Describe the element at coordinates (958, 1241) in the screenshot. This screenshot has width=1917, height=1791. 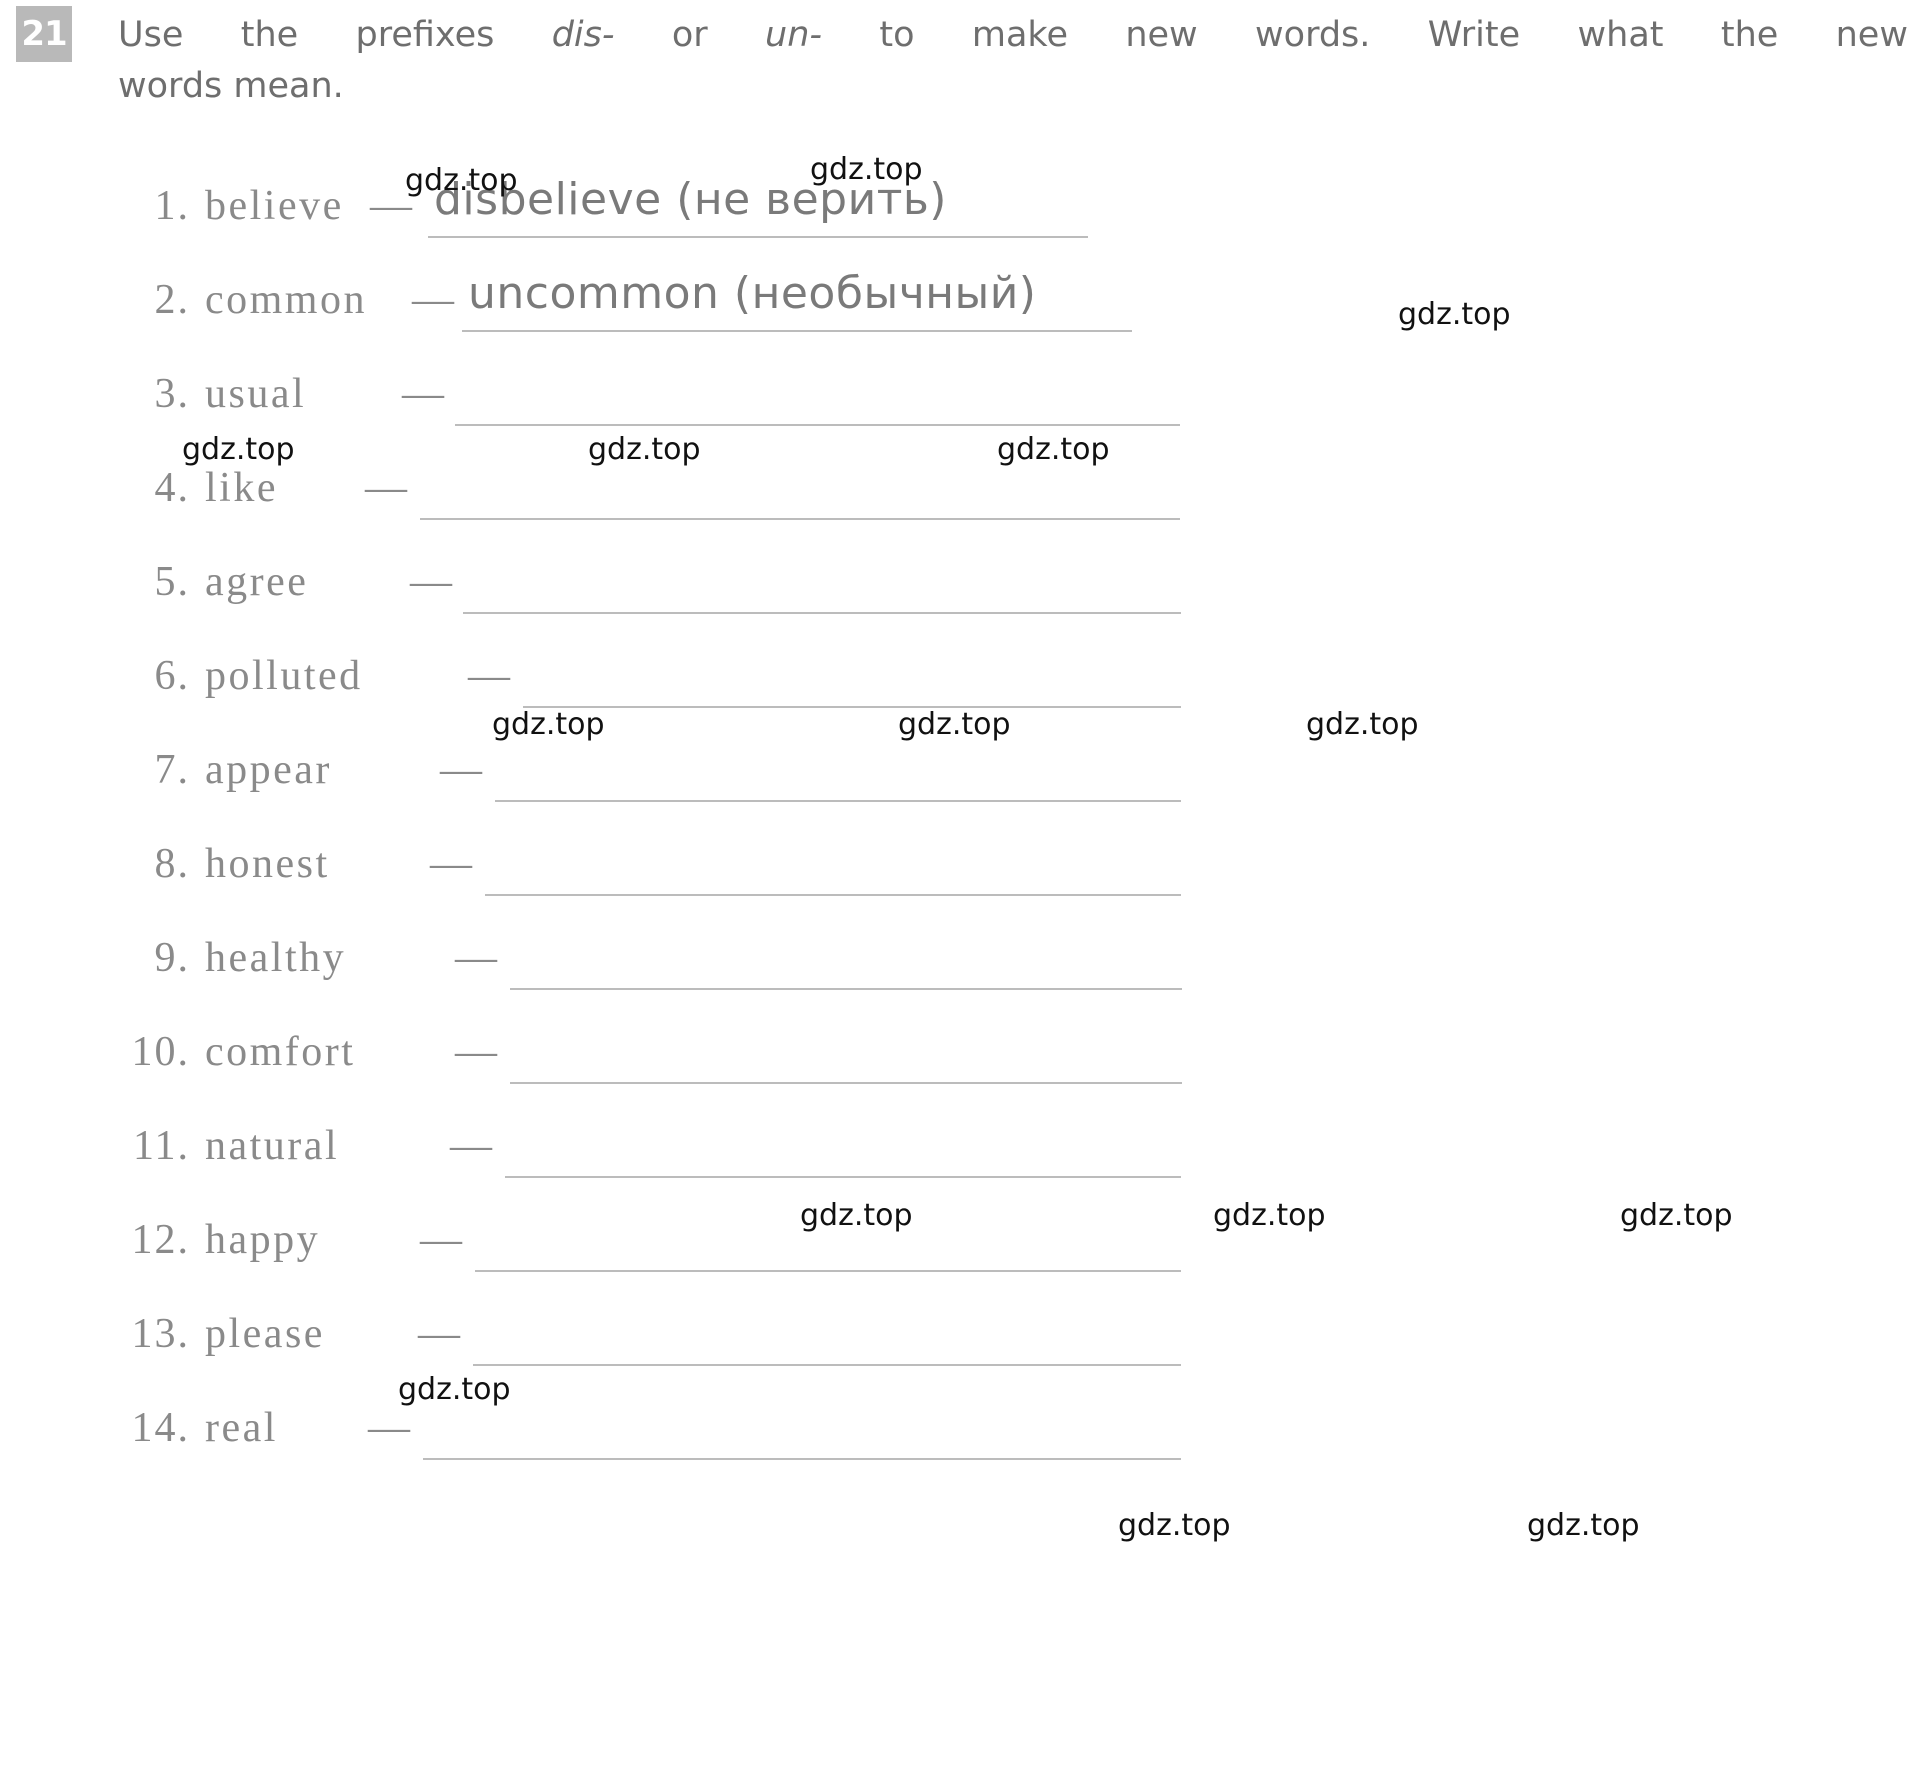
I see `word-row: 12. happy —` at that location.